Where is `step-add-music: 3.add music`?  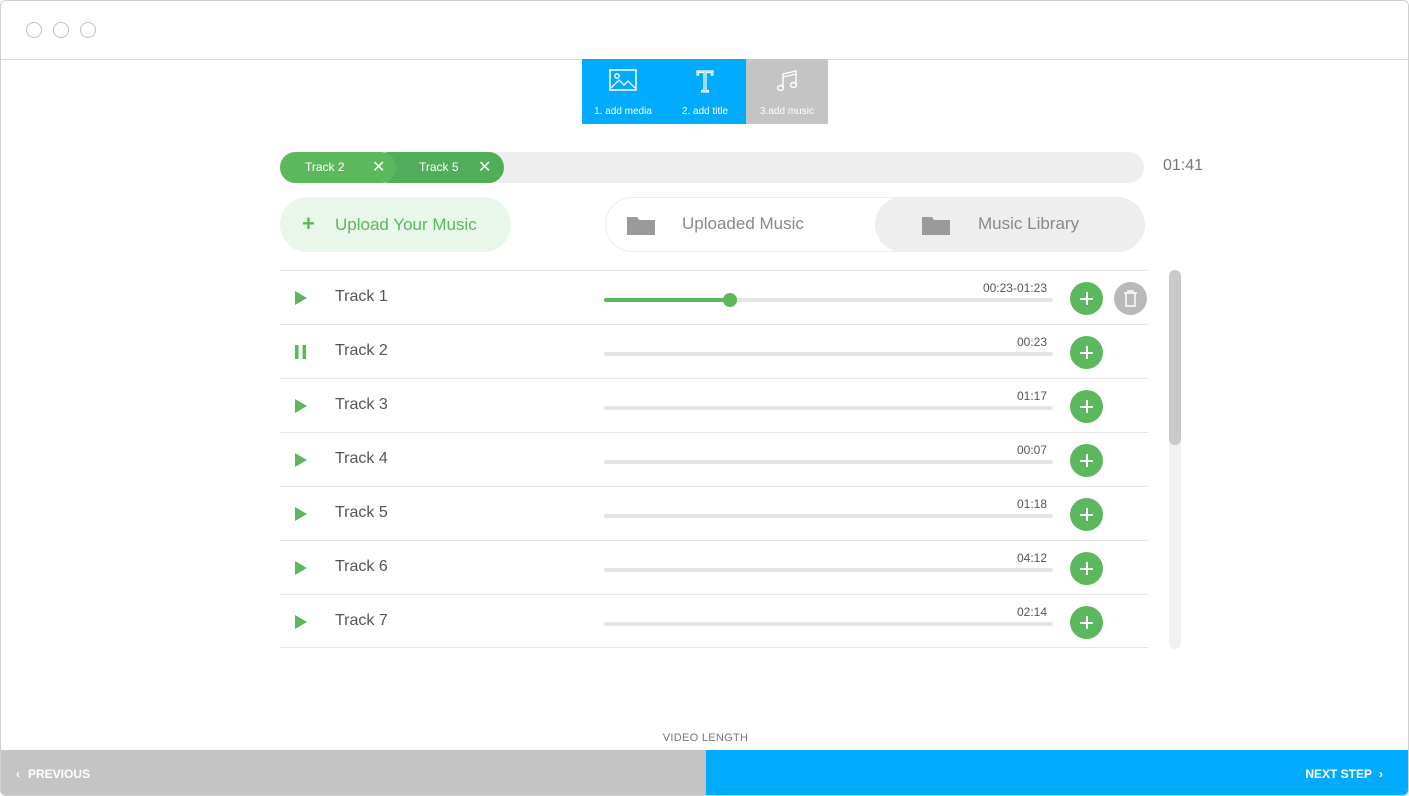
step-add-music: 3.add music is located at coordinates (787, 91).